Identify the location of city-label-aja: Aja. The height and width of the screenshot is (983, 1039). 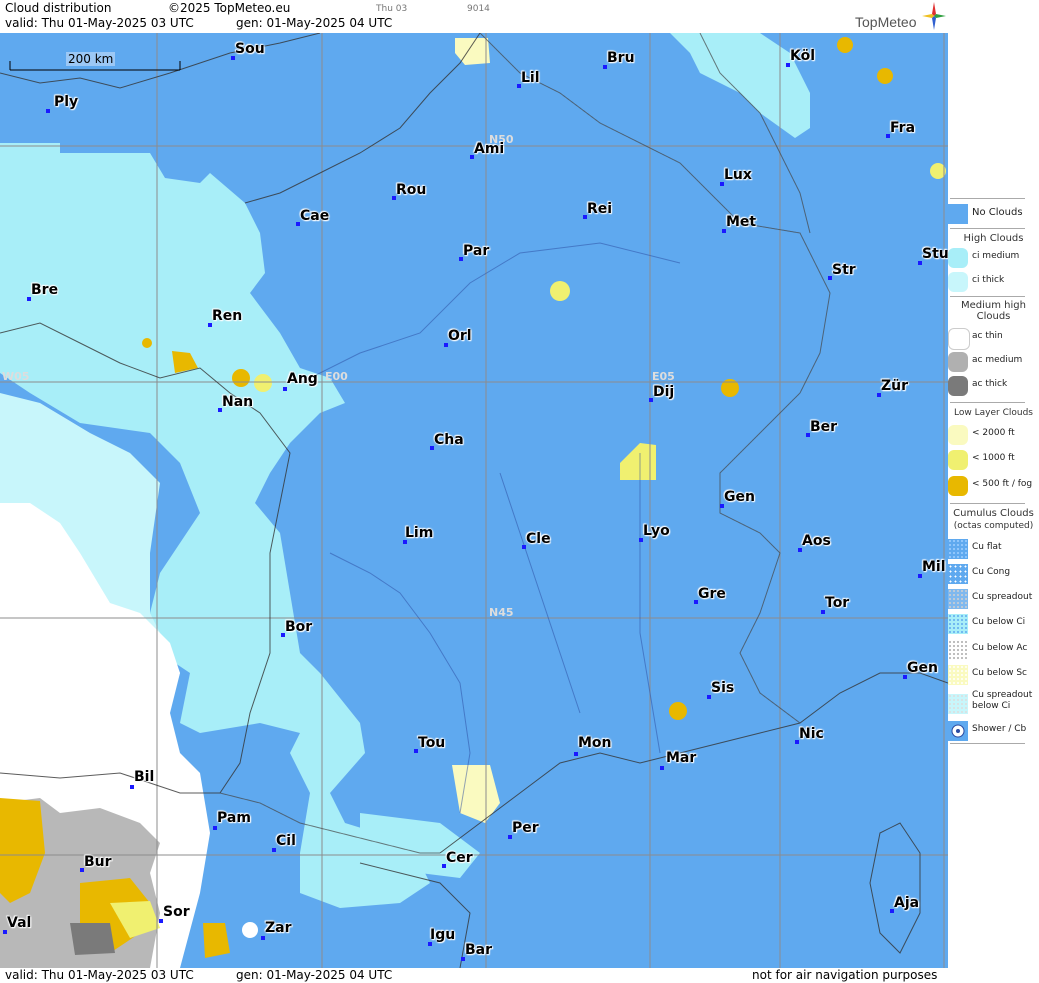
(906, 903).